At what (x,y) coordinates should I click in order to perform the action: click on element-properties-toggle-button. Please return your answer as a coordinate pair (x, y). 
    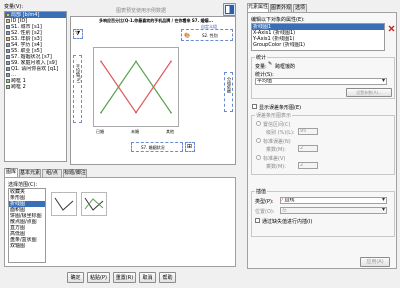
    Looking at the image, I should click on (229, 9).